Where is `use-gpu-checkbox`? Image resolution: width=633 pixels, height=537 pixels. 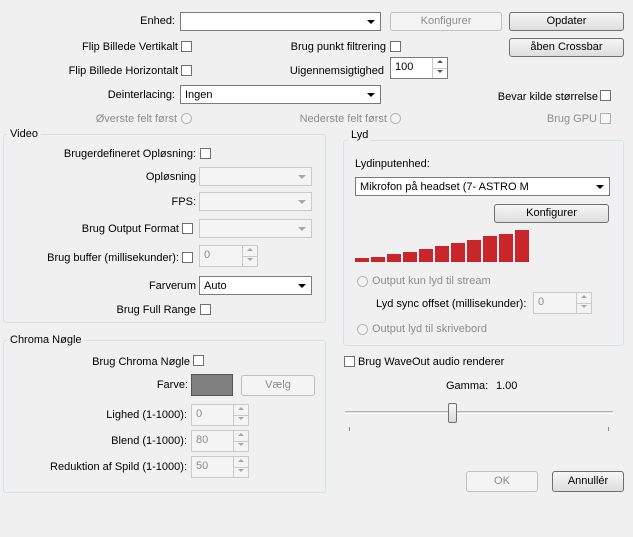
use-gpu-checkbox is located at coordinates (605, 118).